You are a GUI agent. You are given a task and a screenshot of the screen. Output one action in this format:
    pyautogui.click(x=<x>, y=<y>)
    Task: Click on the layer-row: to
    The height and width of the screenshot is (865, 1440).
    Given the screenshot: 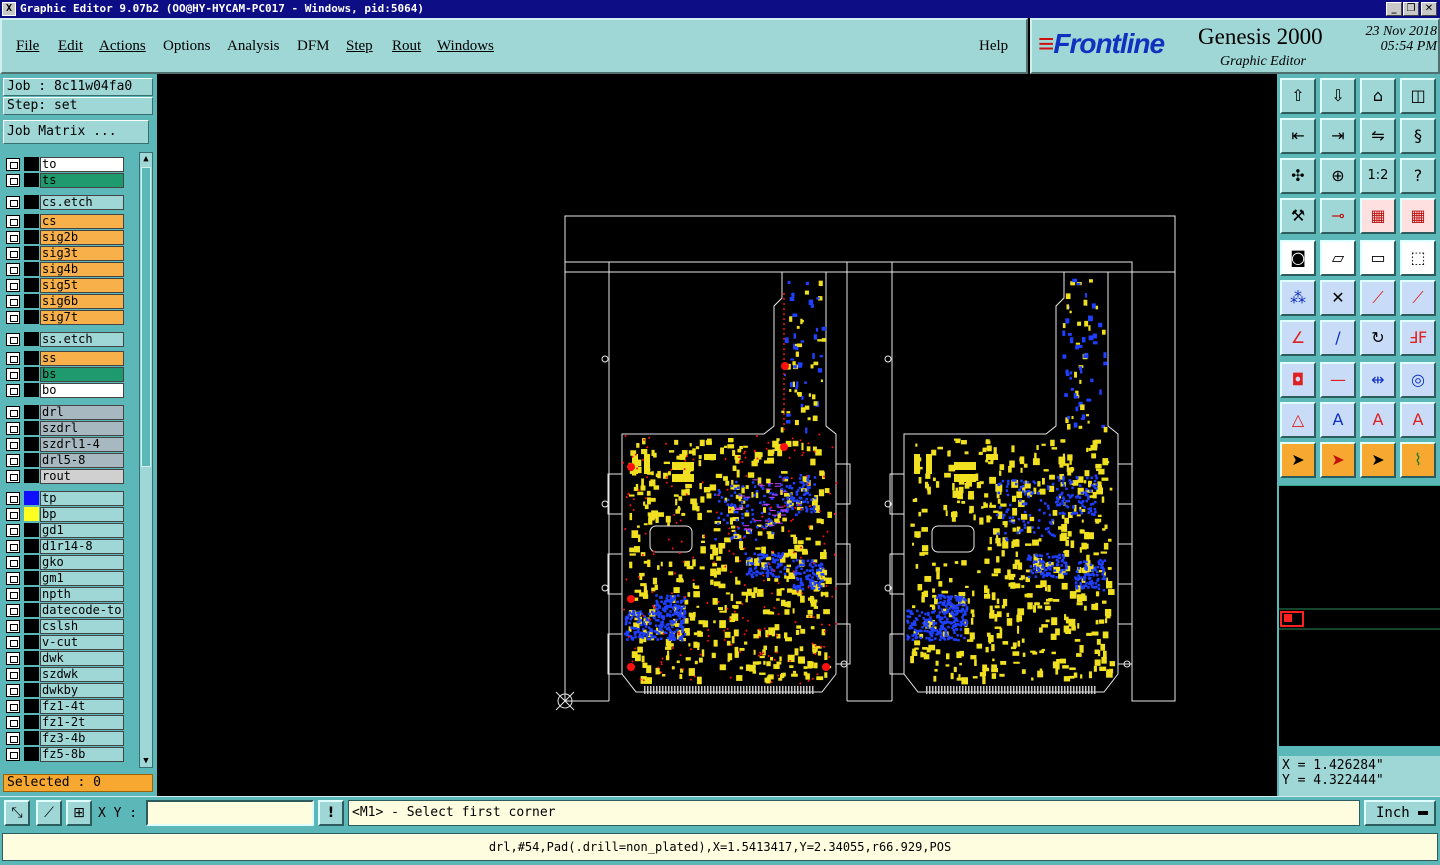 What is the action you would take?
    pyautogui.click(x=71, y=164)
    